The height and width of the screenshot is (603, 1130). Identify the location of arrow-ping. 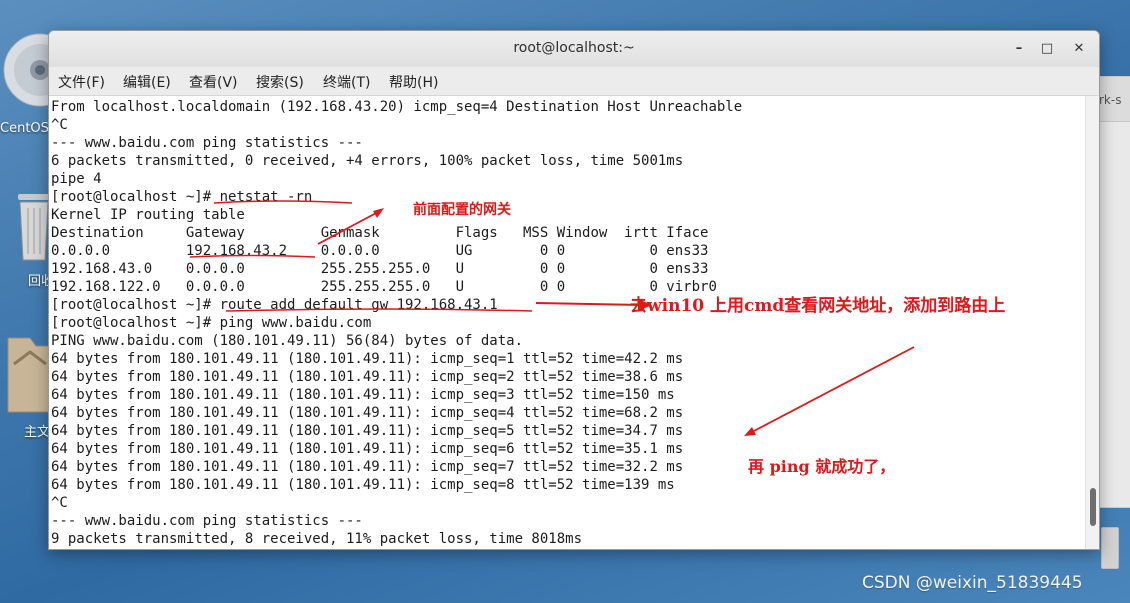
(833, 389).